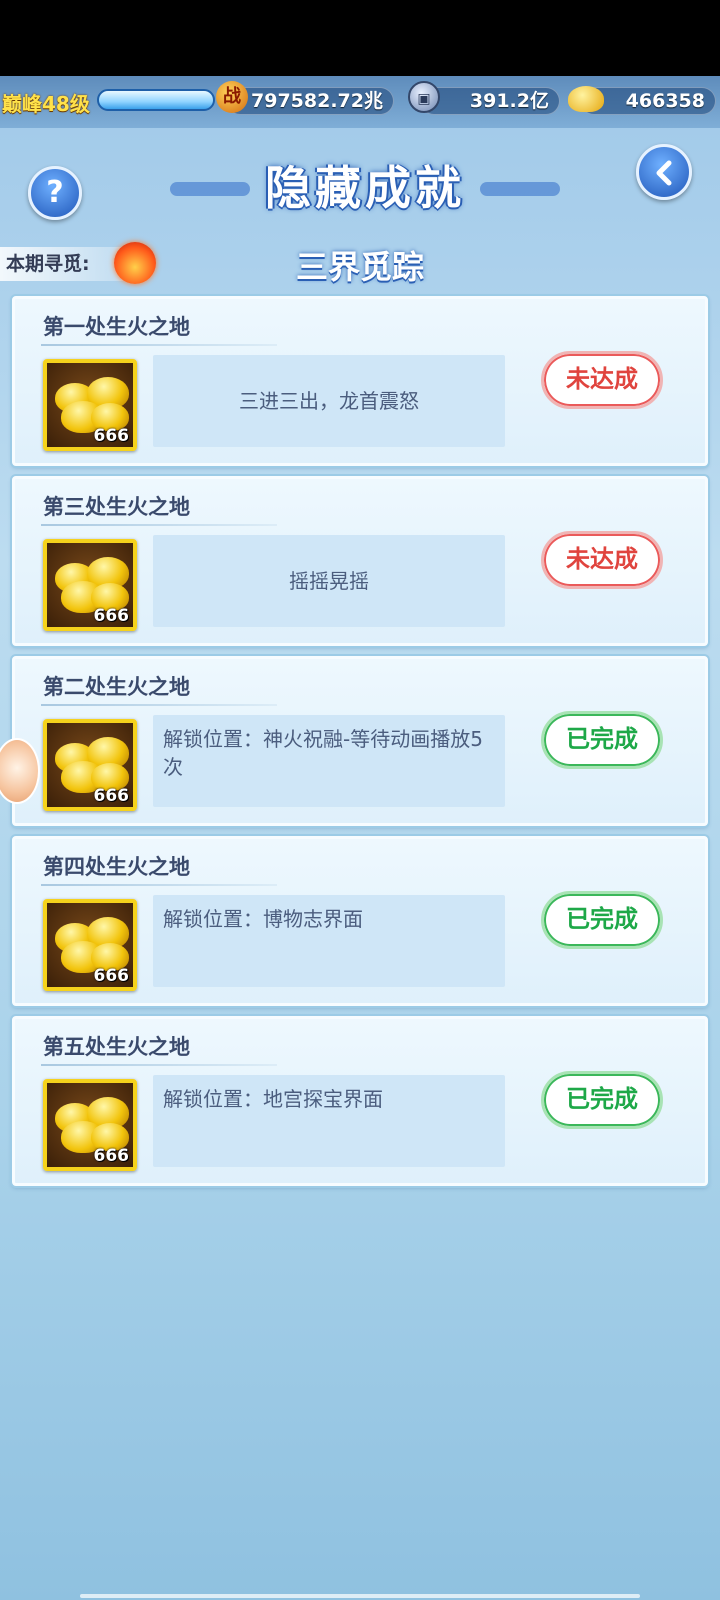  I want to click on home-indicator, so click(360, 1596).